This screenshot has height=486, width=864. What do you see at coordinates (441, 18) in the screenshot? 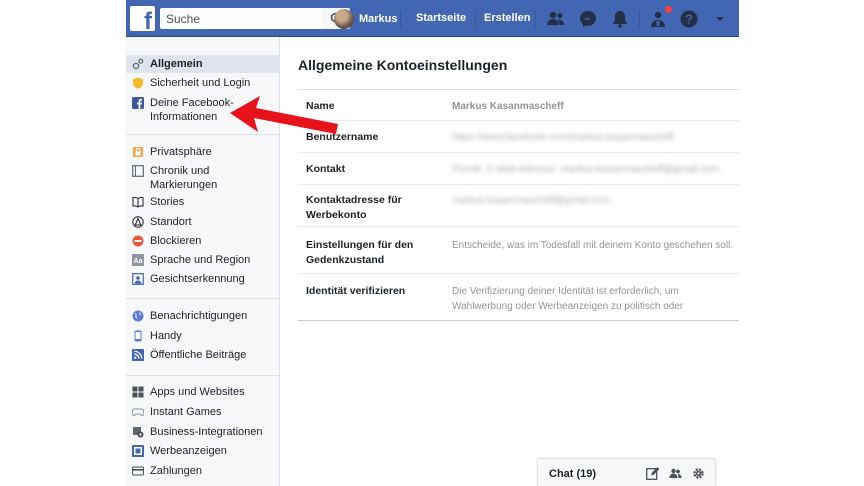
I see `home-link: Startseite` at bounding box center [441, 18].